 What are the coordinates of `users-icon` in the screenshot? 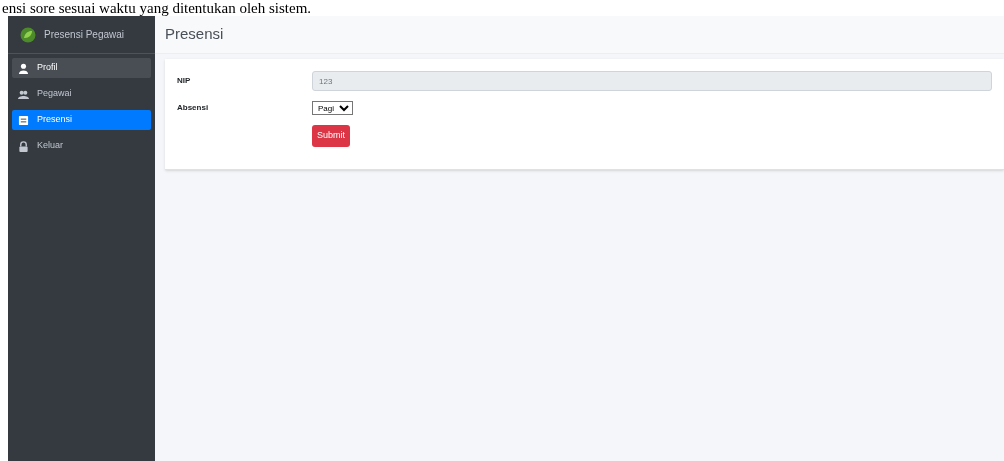 It's located at (23, 94).